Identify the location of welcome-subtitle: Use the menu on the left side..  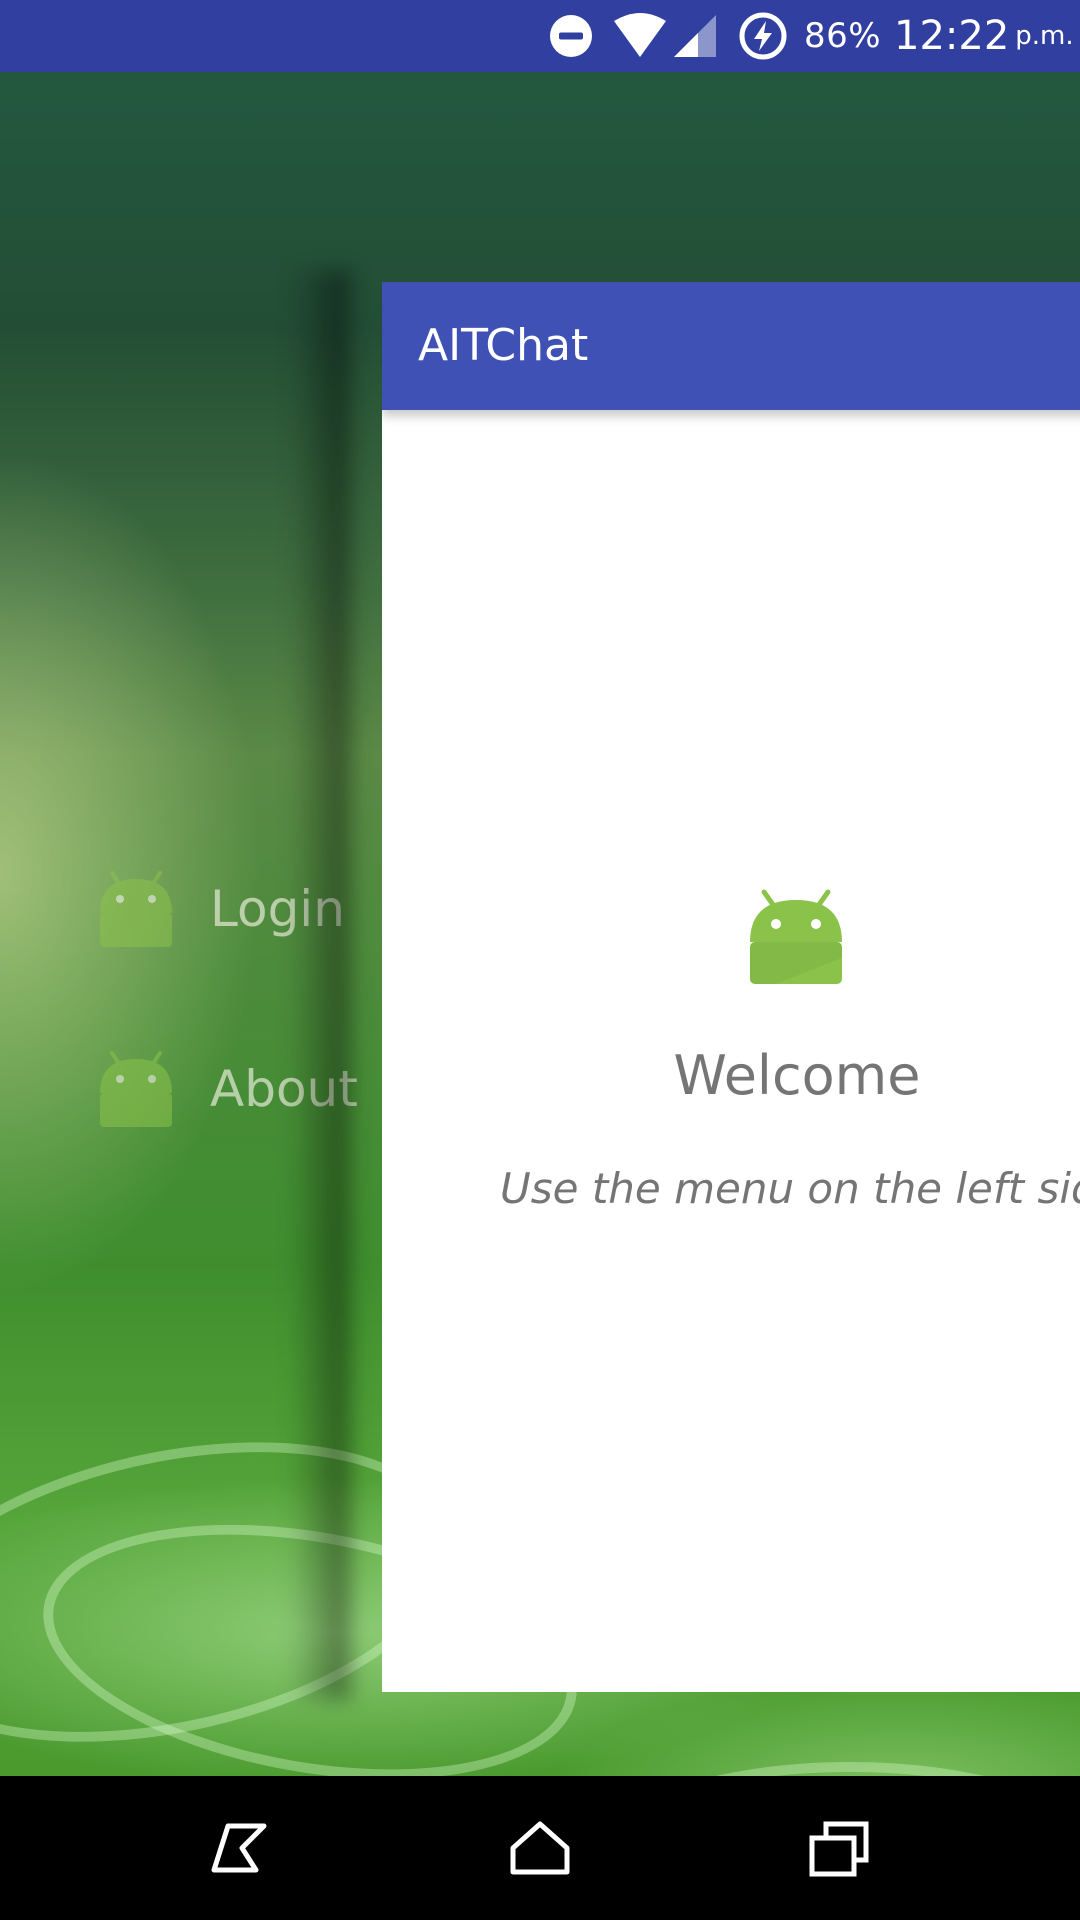
(790, 1188).